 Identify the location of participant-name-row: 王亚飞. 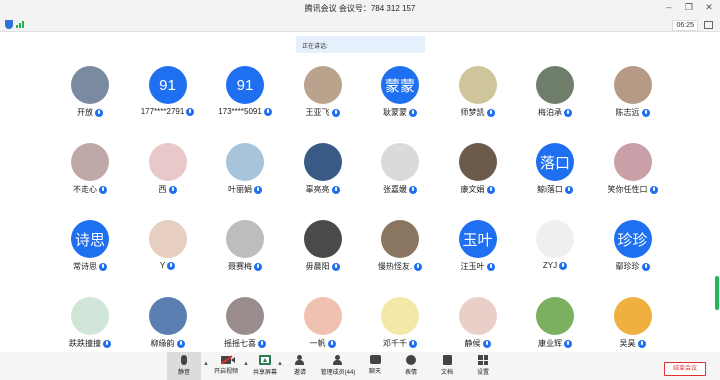
(323, 112).